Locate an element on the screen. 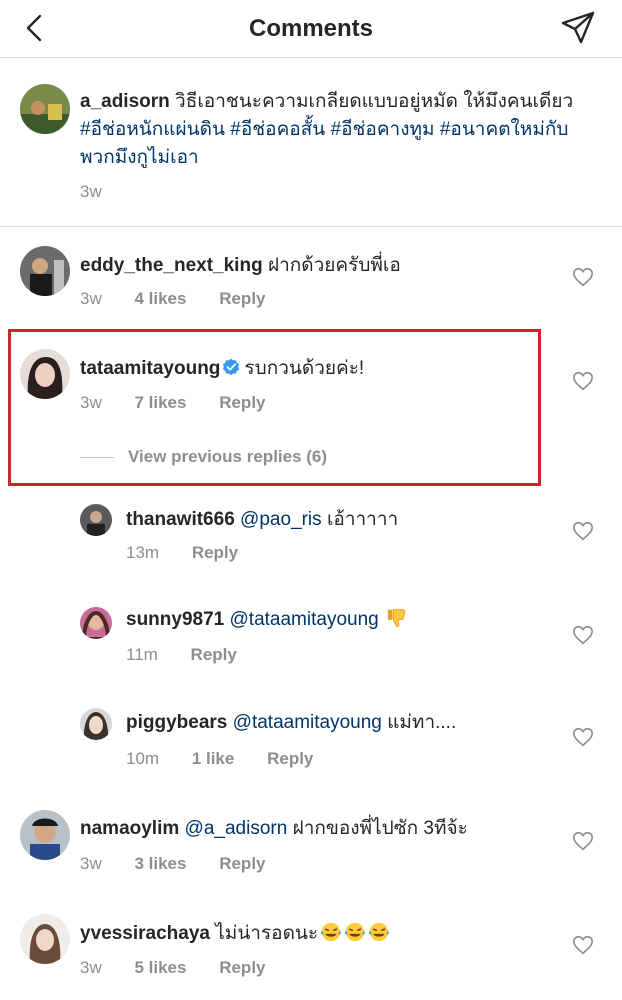  reply-meta: 10m 1 like Reply is located at coordinates (233, 759).